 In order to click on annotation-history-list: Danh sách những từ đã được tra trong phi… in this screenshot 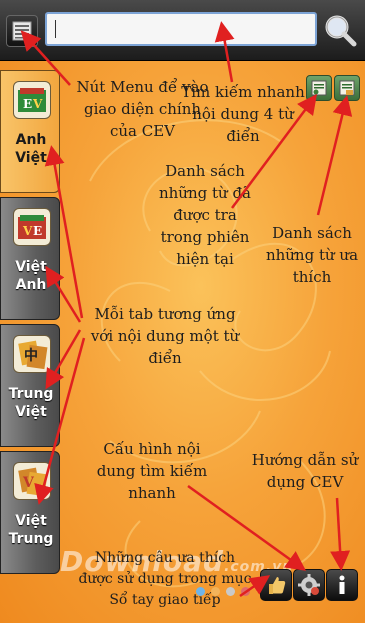, I will do `click(204, 215)`.